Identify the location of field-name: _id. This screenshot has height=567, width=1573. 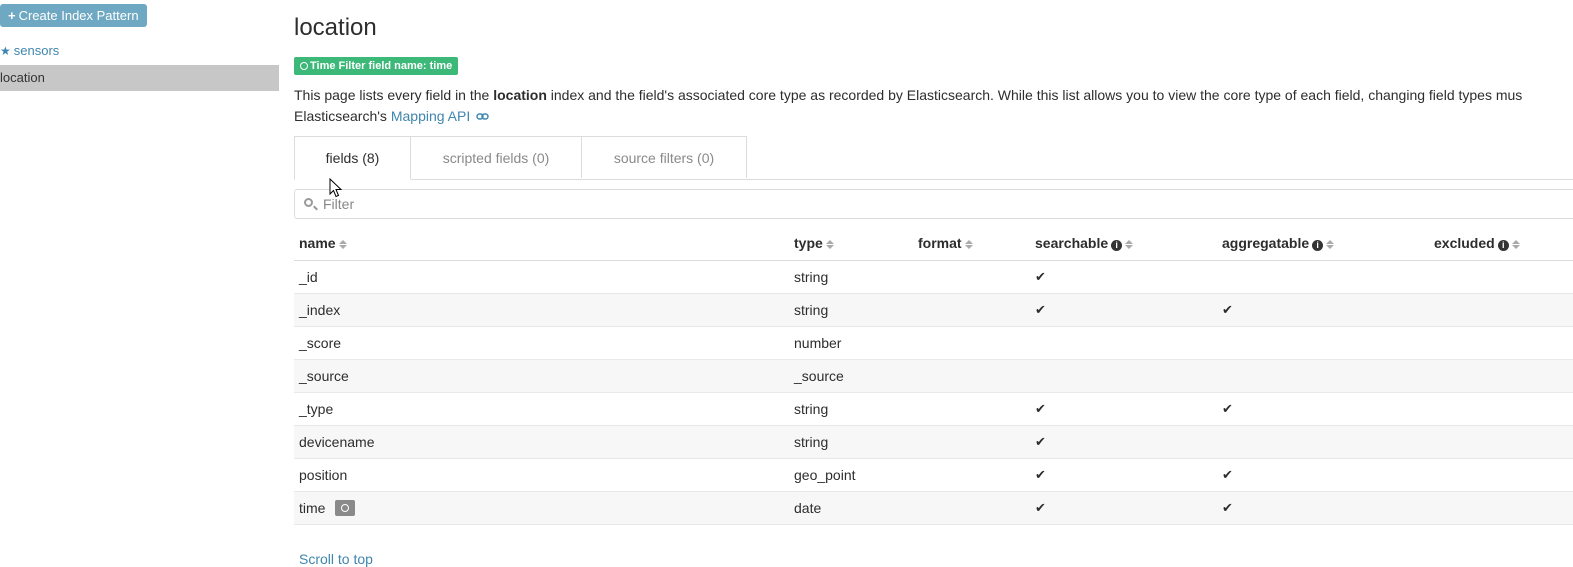
(308, 277).